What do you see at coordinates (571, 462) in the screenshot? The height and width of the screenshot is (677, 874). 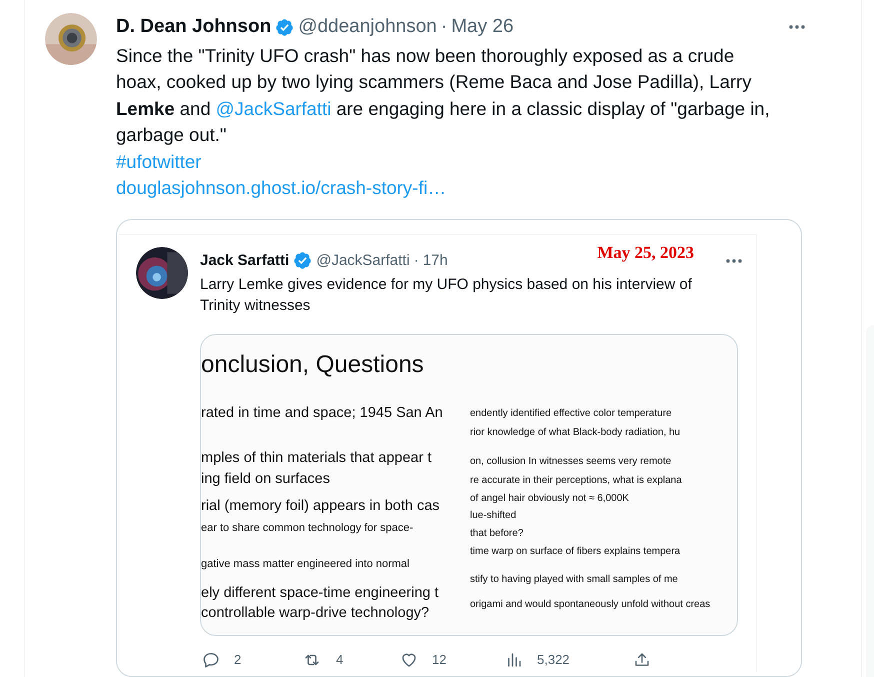 I see `slide-text: on, collusion In witnesses seems very remote` at bounding box center [571, 462].